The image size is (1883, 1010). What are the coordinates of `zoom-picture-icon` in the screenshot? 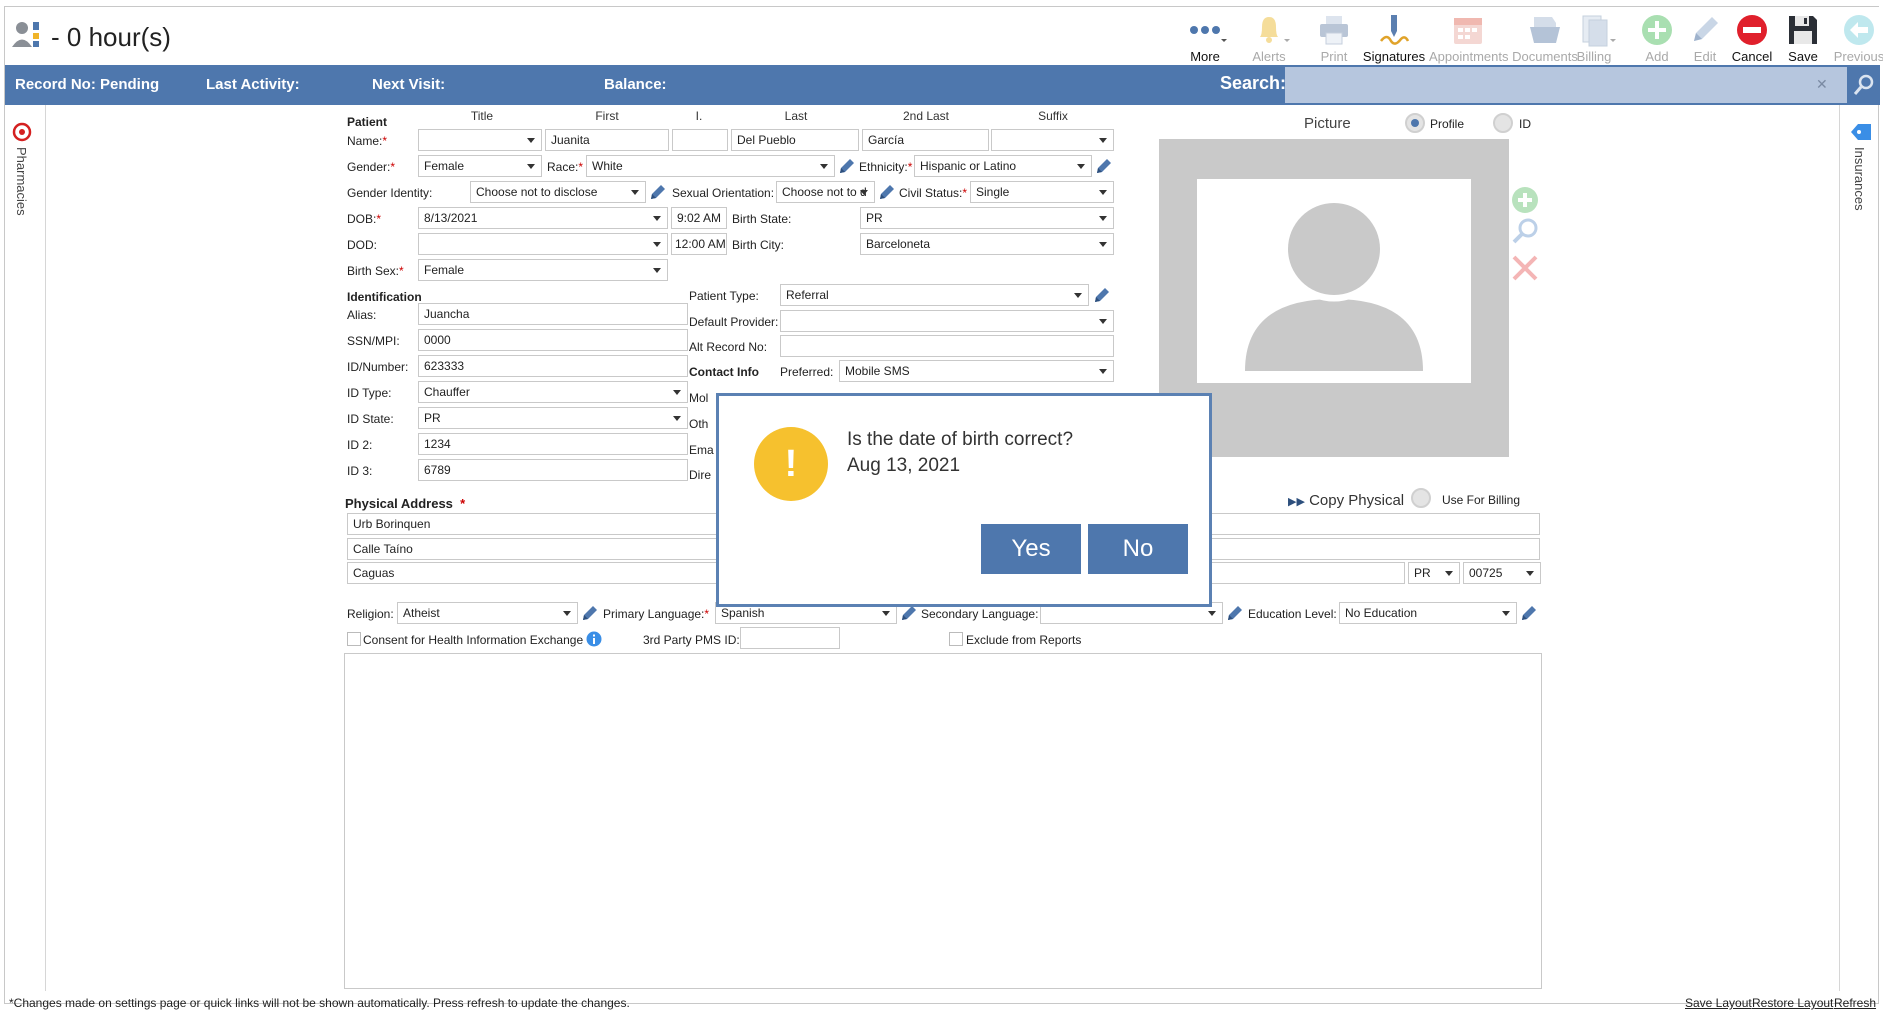 It's located at (1525, 231).